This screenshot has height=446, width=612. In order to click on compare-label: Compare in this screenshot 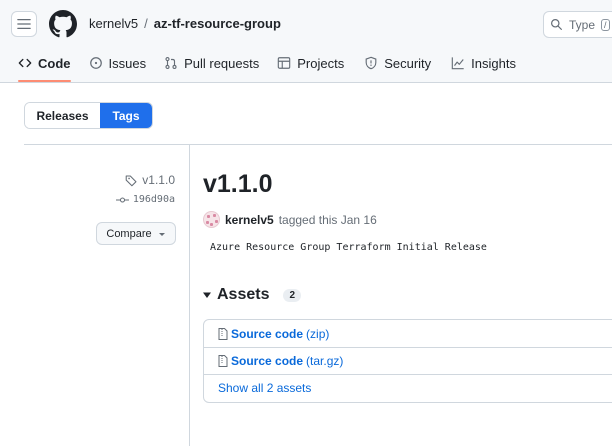, I will do `click(129, 233)`.